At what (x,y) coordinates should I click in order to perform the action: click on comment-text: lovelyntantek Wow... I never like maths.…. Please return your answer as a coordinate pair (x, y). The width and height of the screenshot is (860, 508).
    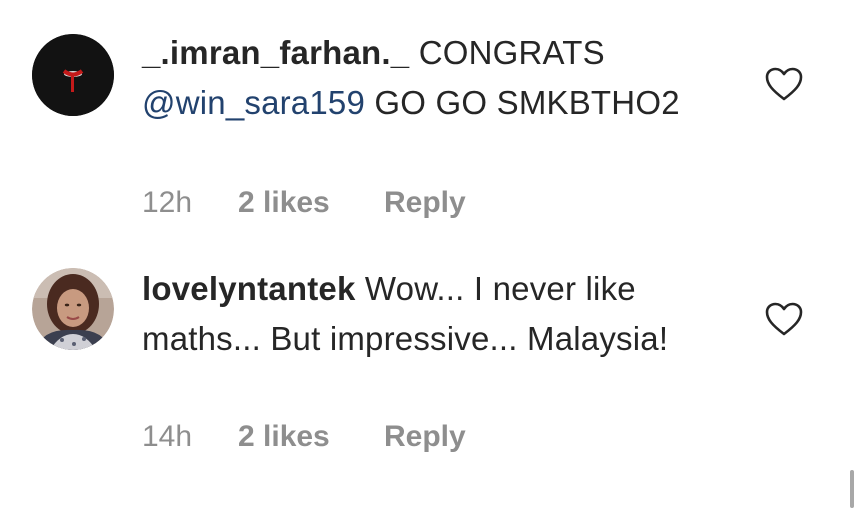
    Looking at the image, I should click on (442, 314).